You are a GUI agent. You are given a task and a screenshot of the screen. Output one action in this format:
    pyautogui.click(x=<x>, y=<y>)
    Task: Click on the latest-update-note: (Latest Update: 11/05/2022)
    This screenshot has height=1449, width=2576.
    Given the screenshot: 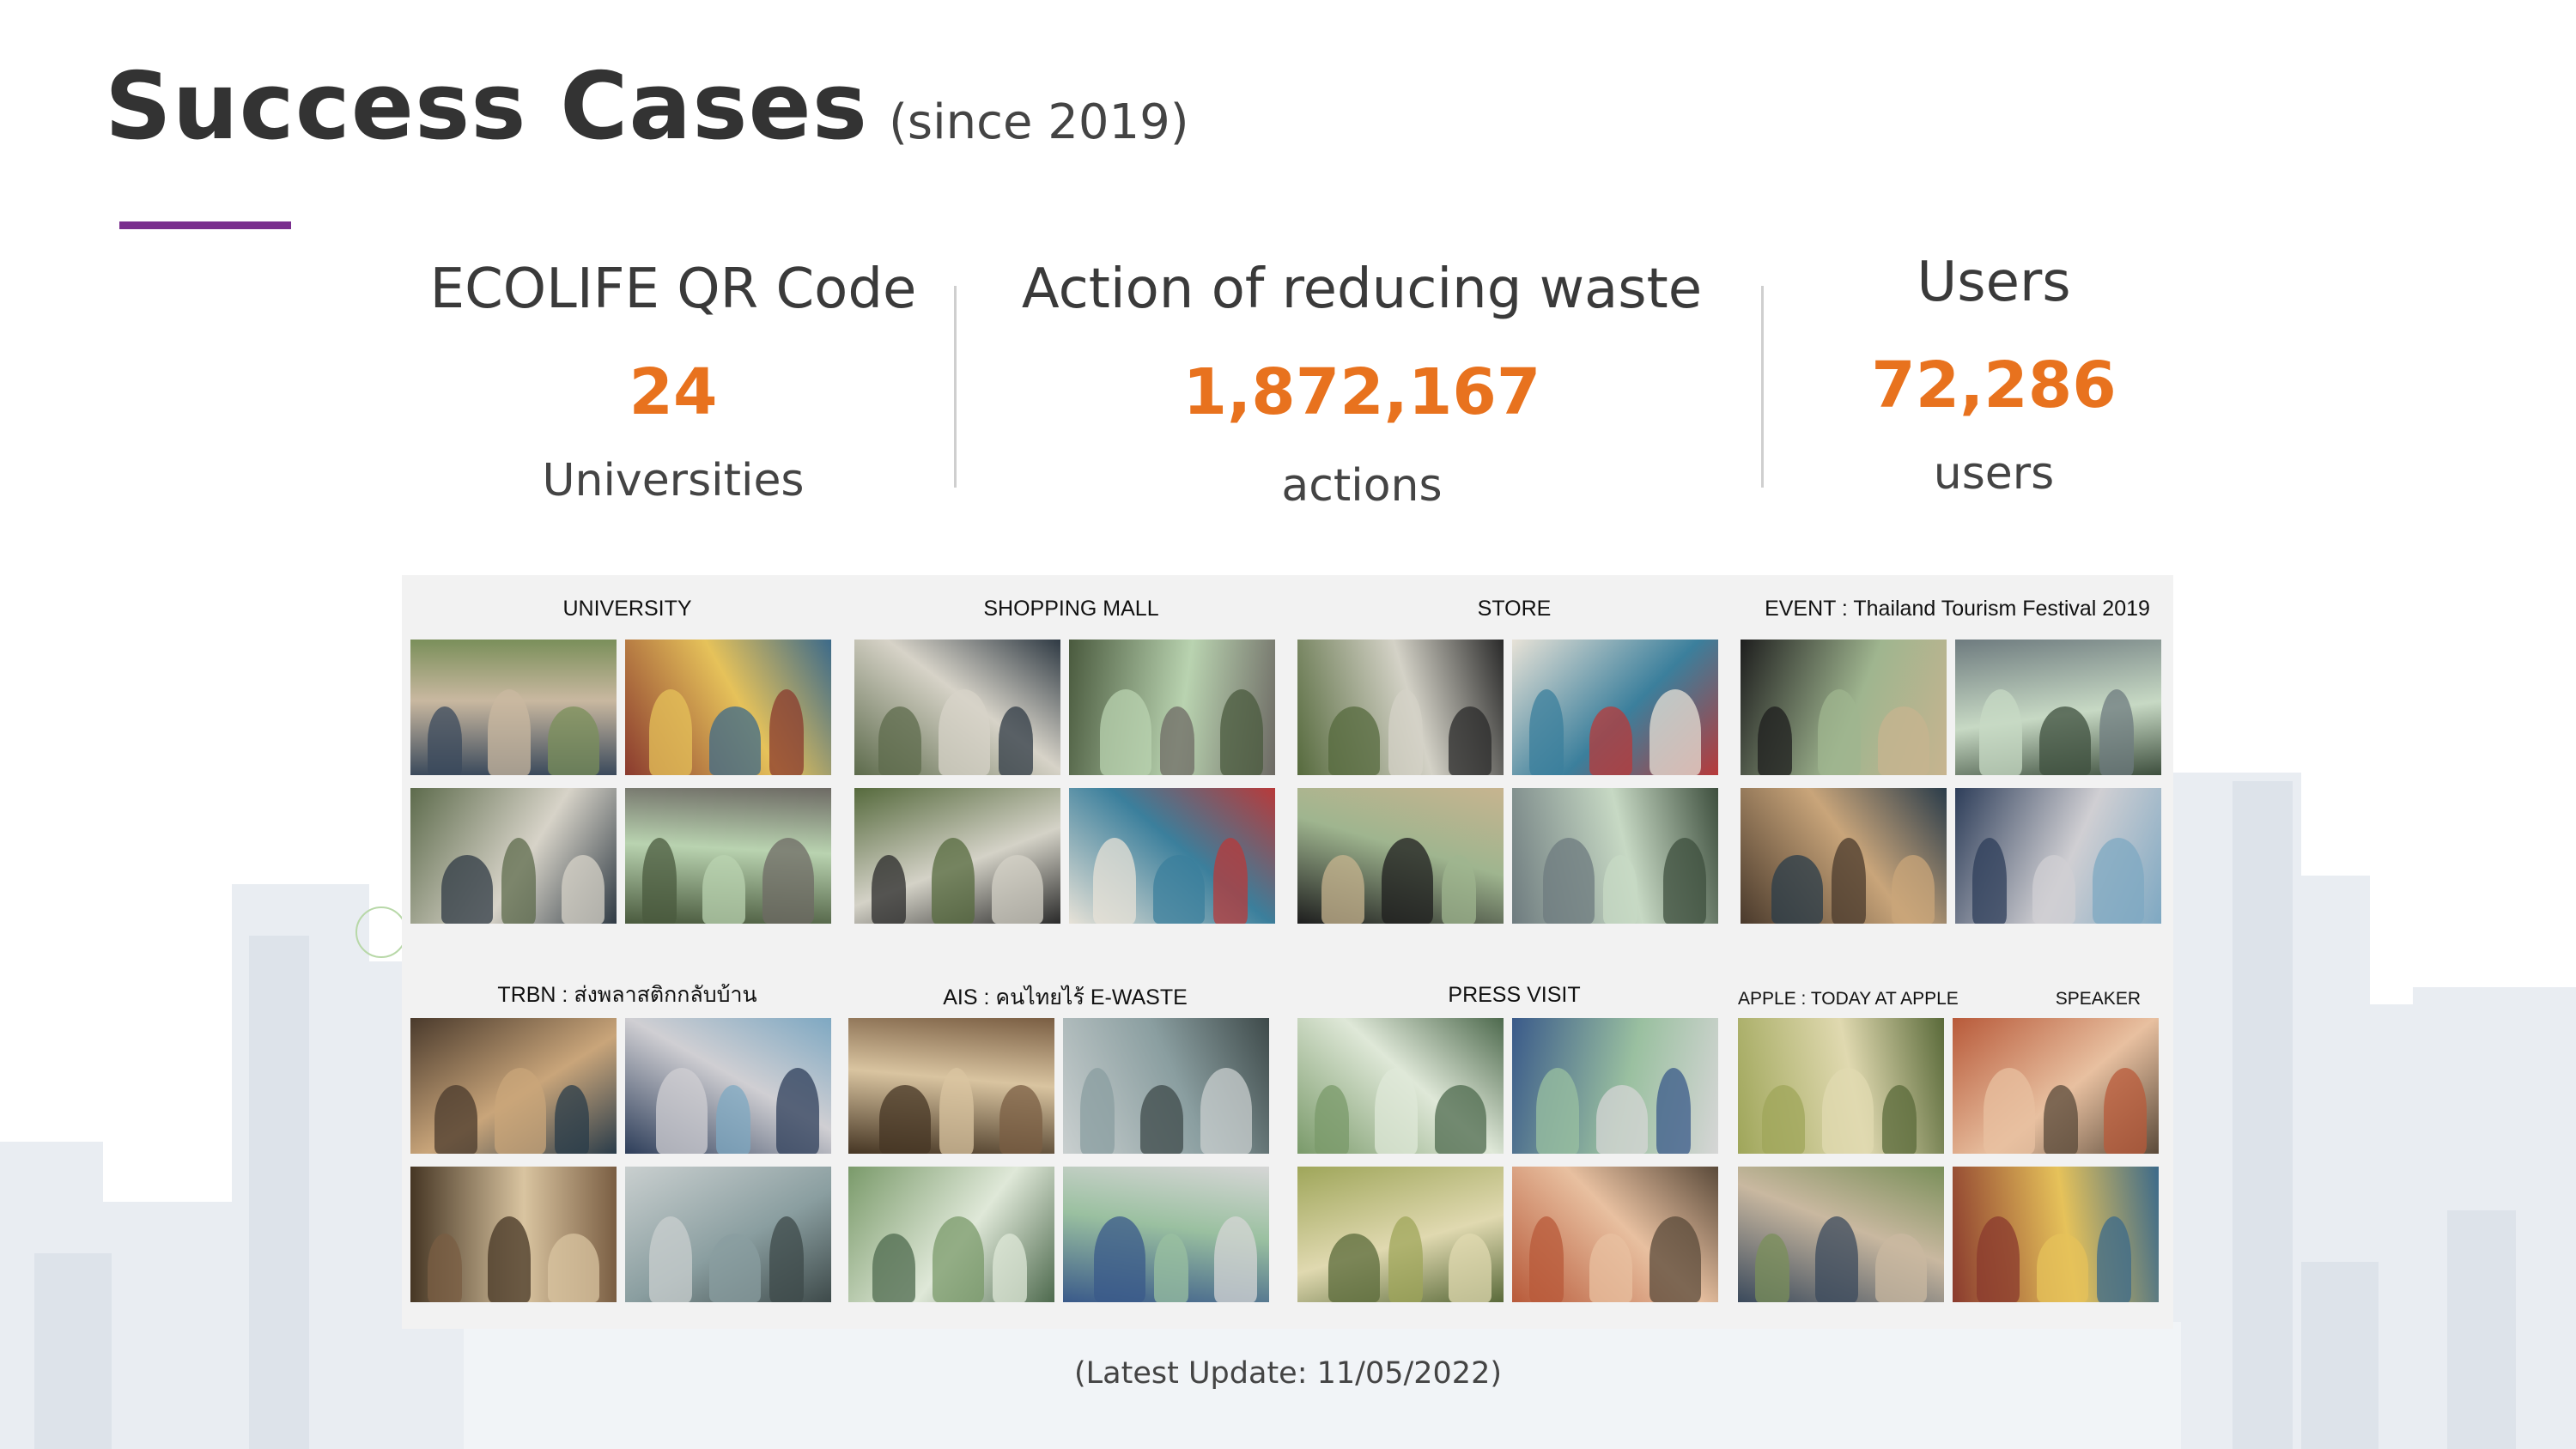 What is the action you would take?
    pyautogui.click(x=1288, y=1373)
    